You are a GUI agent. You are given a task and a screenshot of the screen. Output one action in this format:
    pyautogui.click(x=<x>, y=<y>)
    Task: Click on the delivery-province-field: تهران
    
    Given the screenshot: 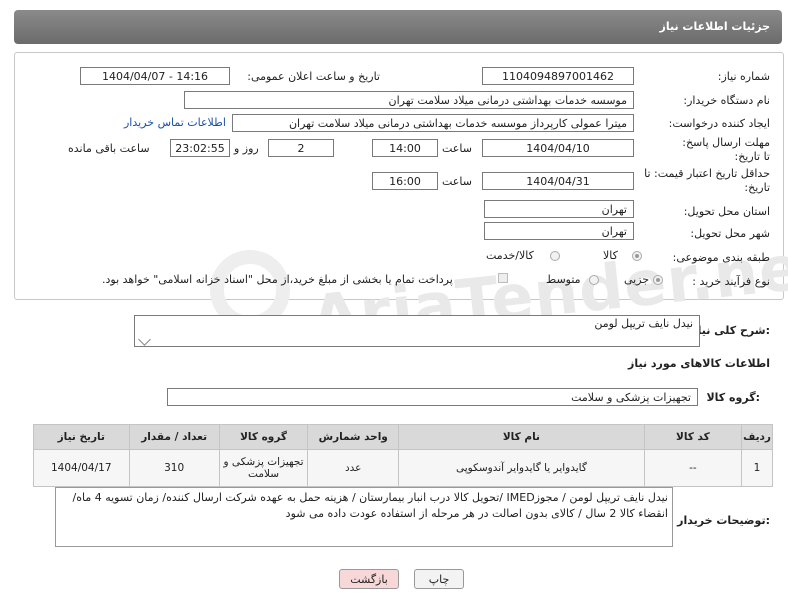 What is the action you would take?
    pyautogui.click(x=559, y=209)
    